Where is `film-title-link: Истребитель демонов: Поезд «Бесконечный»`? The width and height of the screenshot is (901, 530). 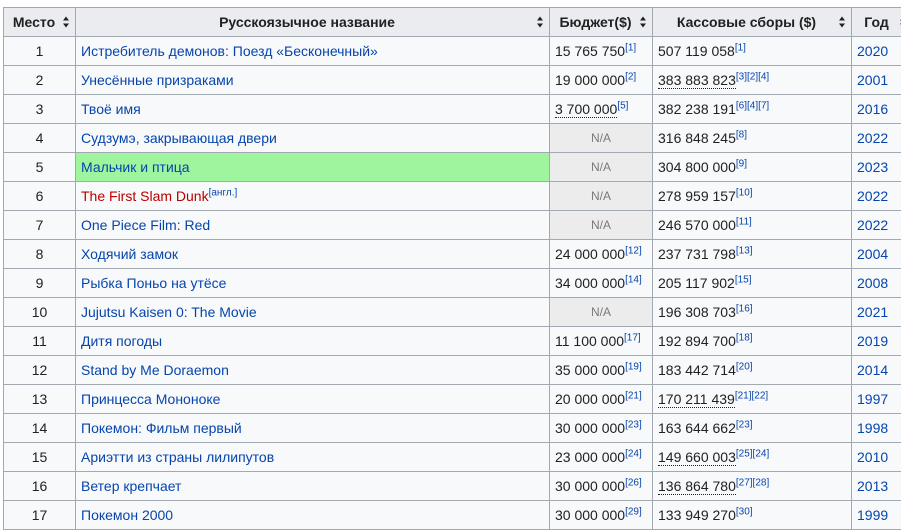 film-title-link: Истребитель демонов: Поезд «Бесконечный» is located at coordinates (229, 51).